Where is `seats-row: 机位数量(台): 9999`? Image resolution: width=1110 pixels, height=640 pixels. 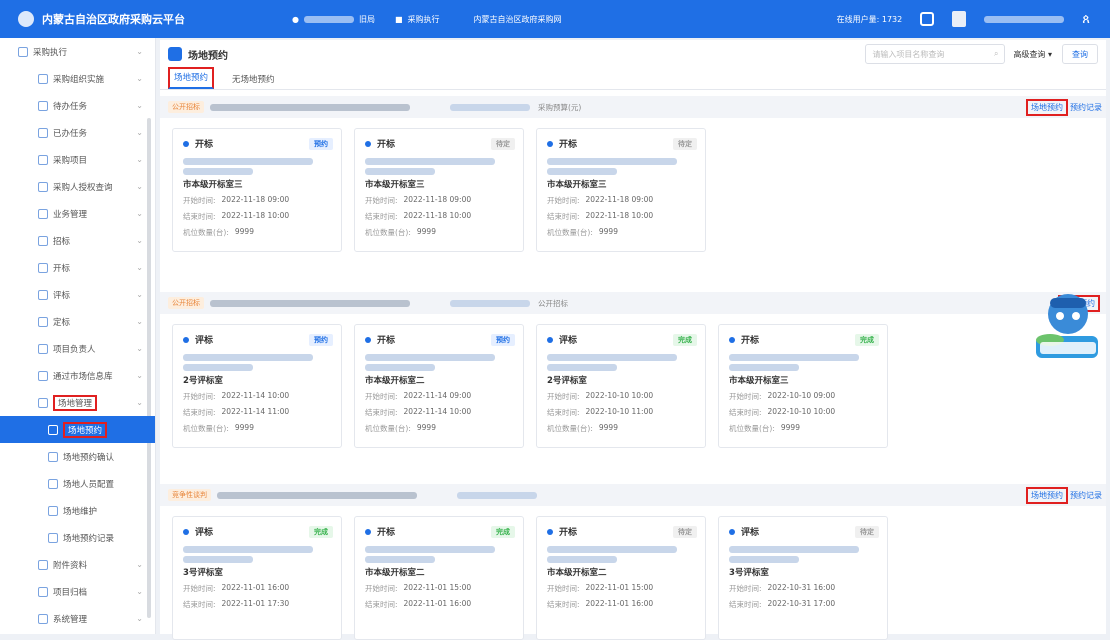 seats-row: 机位数量(台): 9999 is located at coordinates (804, 428).